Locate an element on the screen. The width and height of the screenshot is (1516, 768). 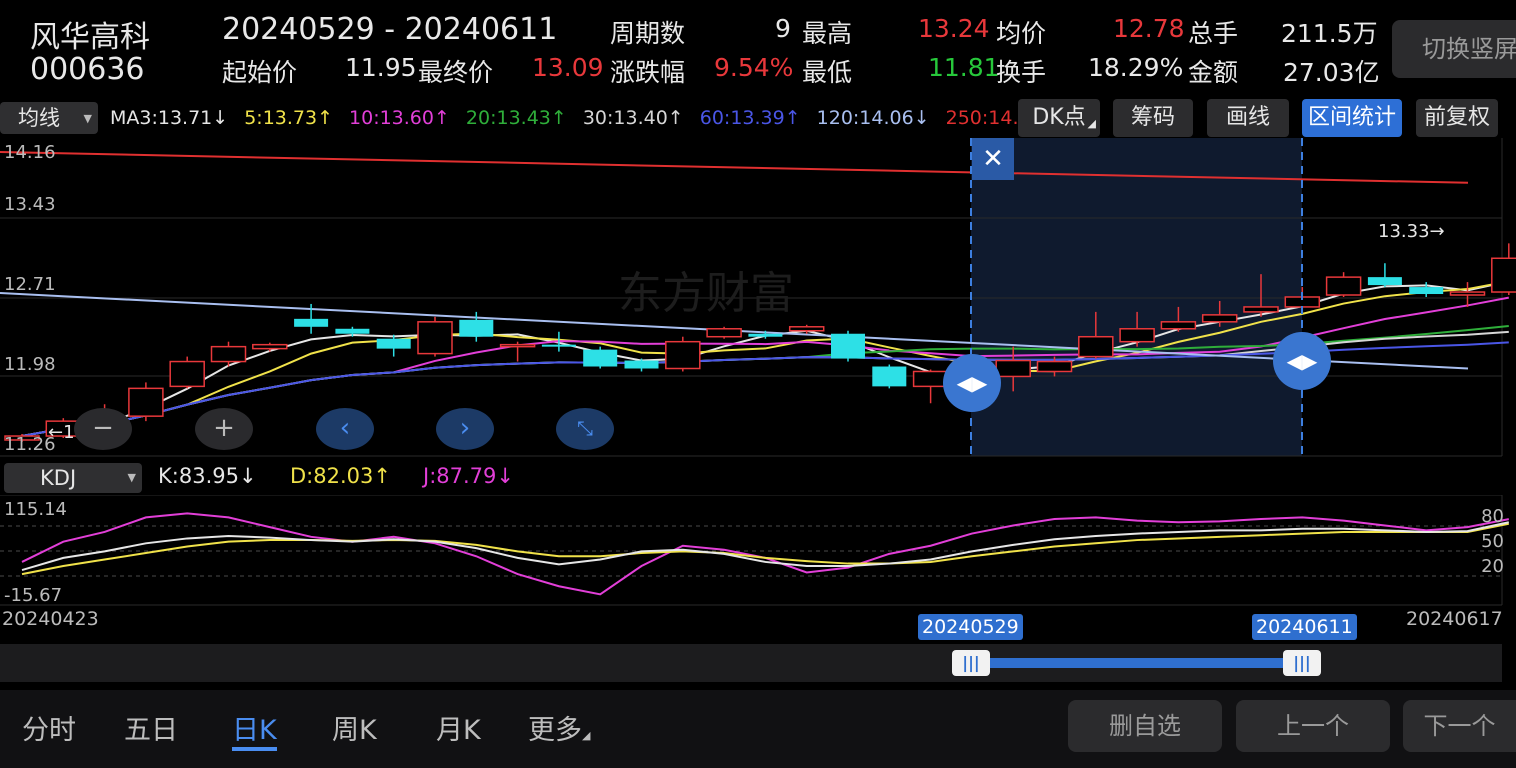
end-price-label: 最终价 is located at coordinates (456, 72).